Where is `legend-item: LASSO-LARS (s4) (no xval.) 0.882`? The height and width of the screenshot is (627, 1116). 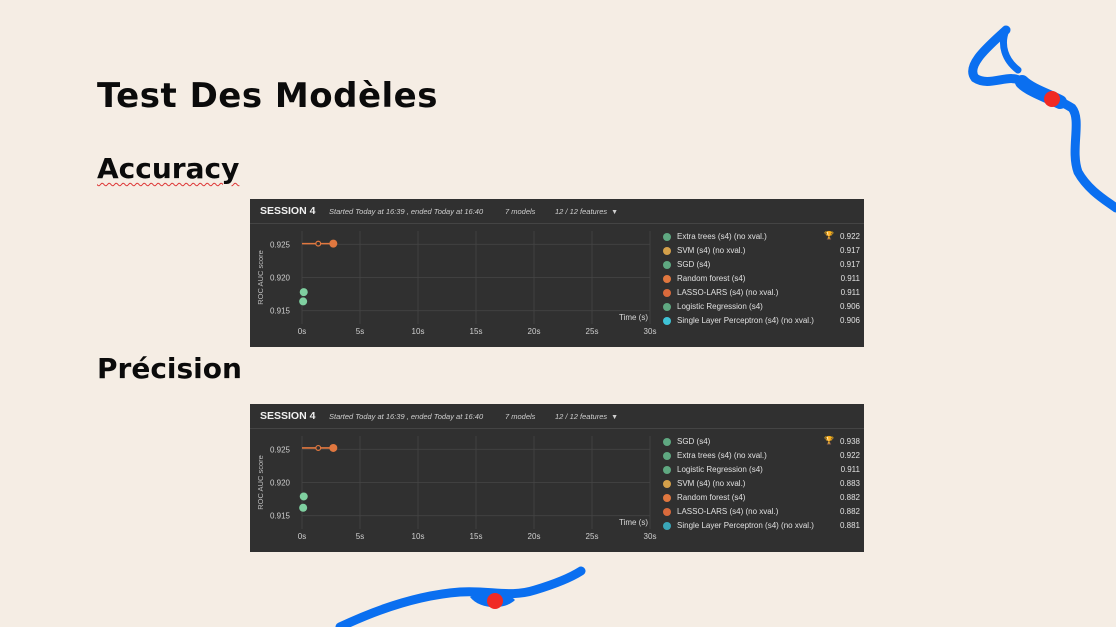 legend-item: LASSO-LARS (s4) (no xval.) 0.882 is located at coordinates (761, 512).